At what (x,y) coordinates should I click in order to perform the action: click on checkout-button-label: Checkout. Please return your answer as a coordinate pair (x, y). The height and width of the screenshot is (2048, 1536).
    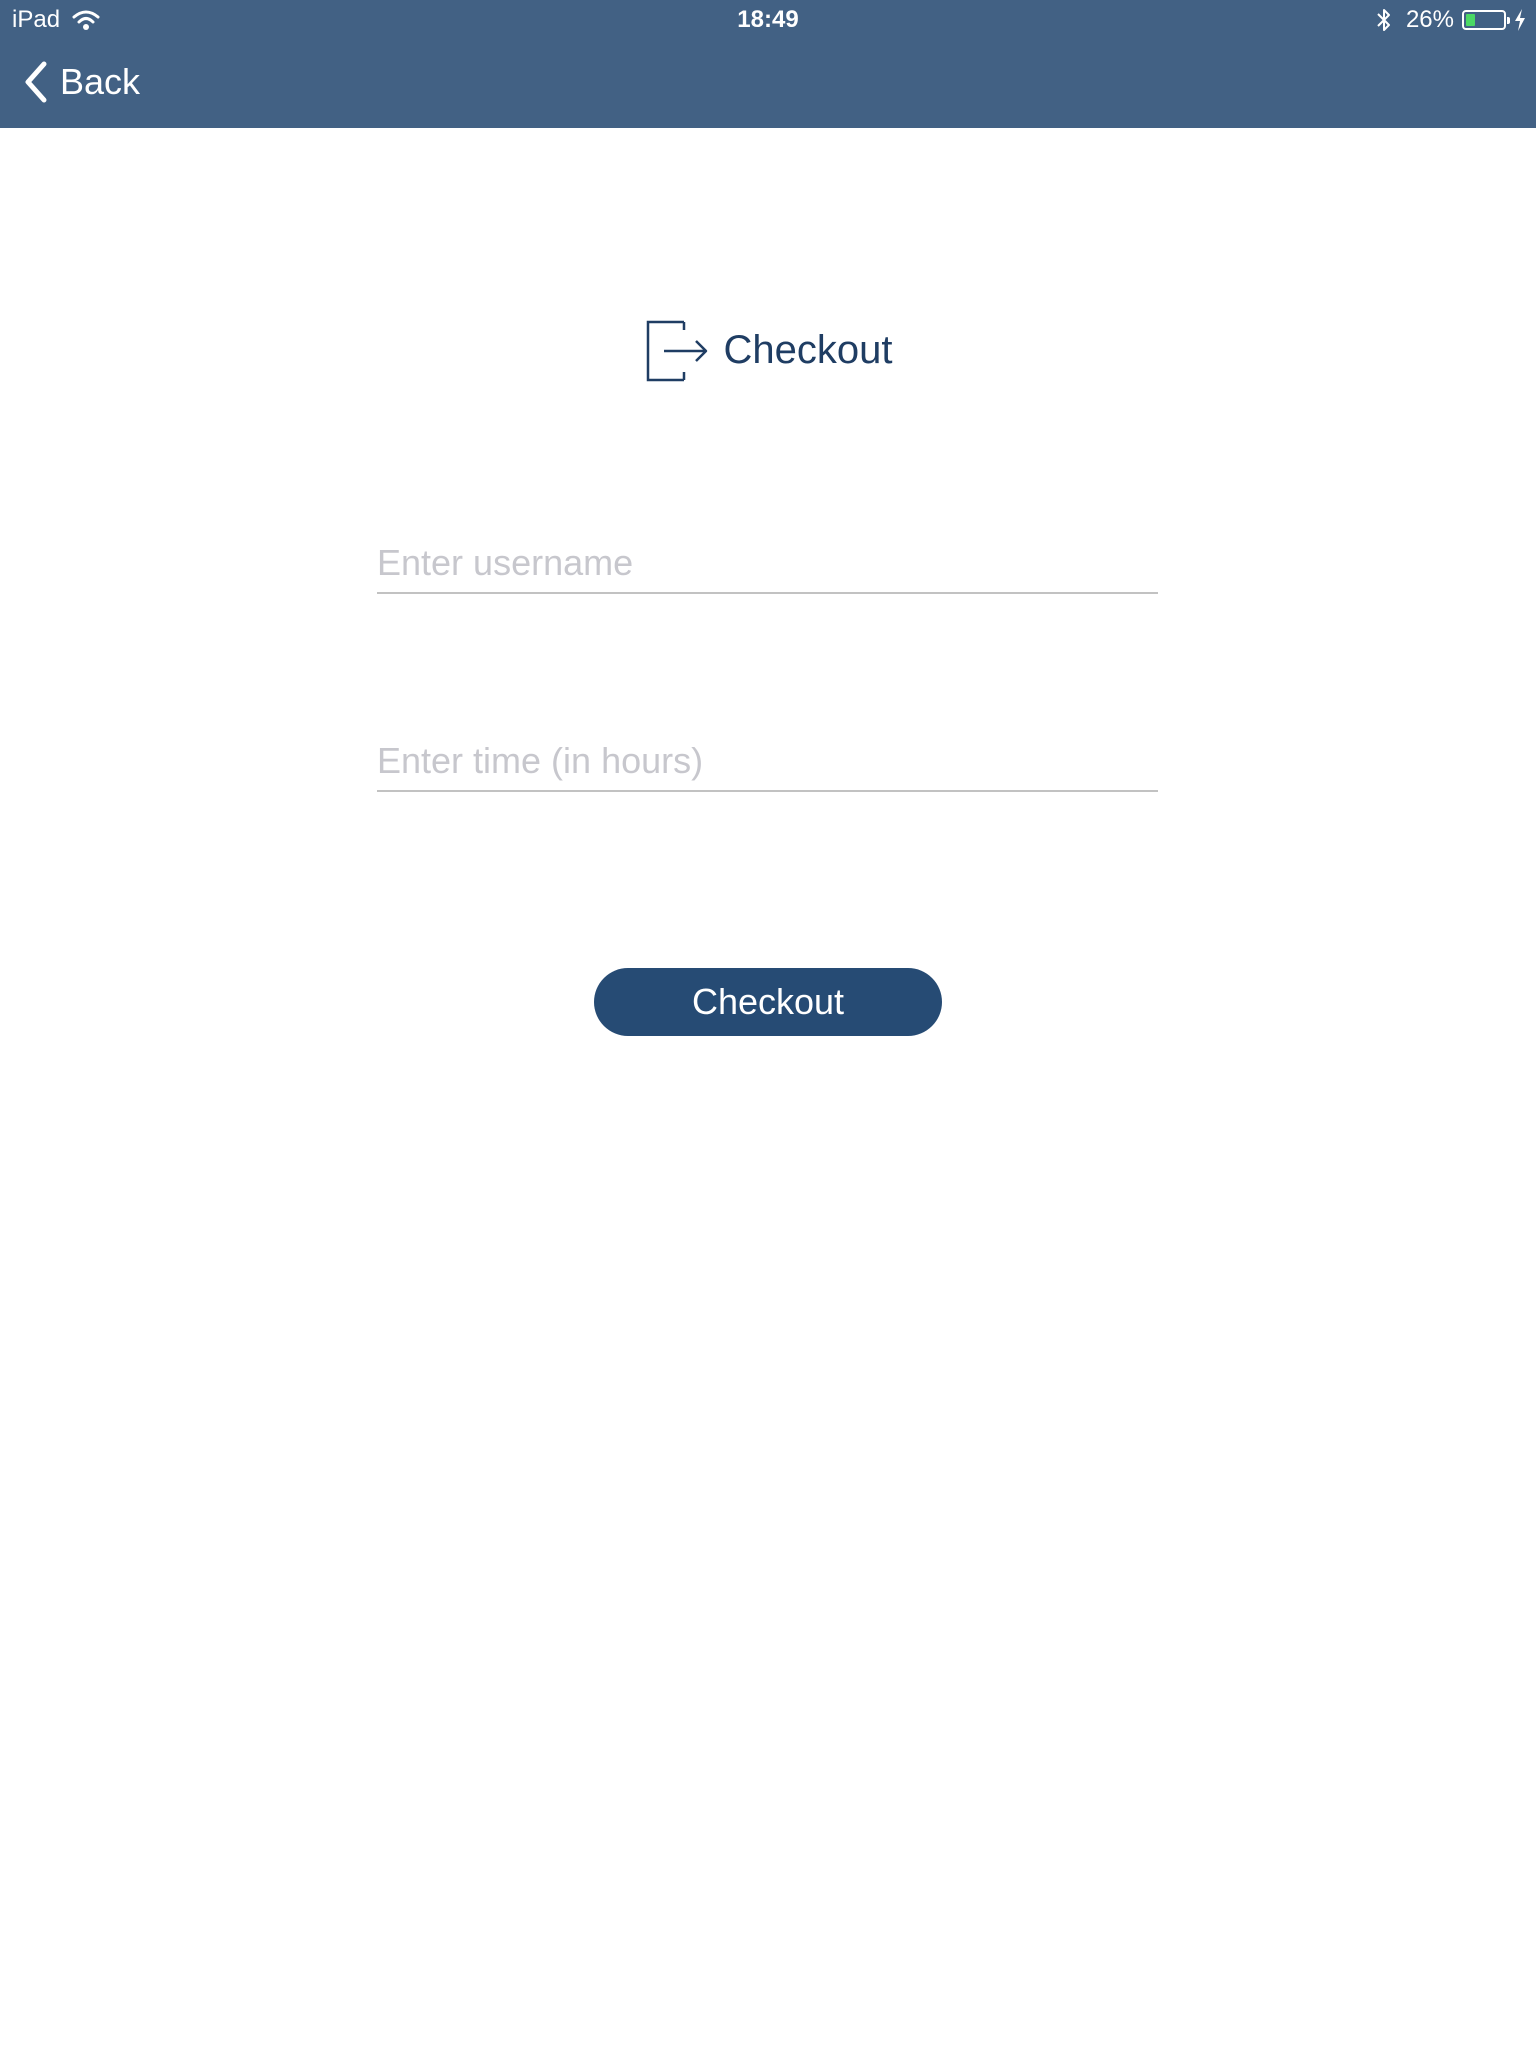
    Looking at the image, I should click on (768, 1001).